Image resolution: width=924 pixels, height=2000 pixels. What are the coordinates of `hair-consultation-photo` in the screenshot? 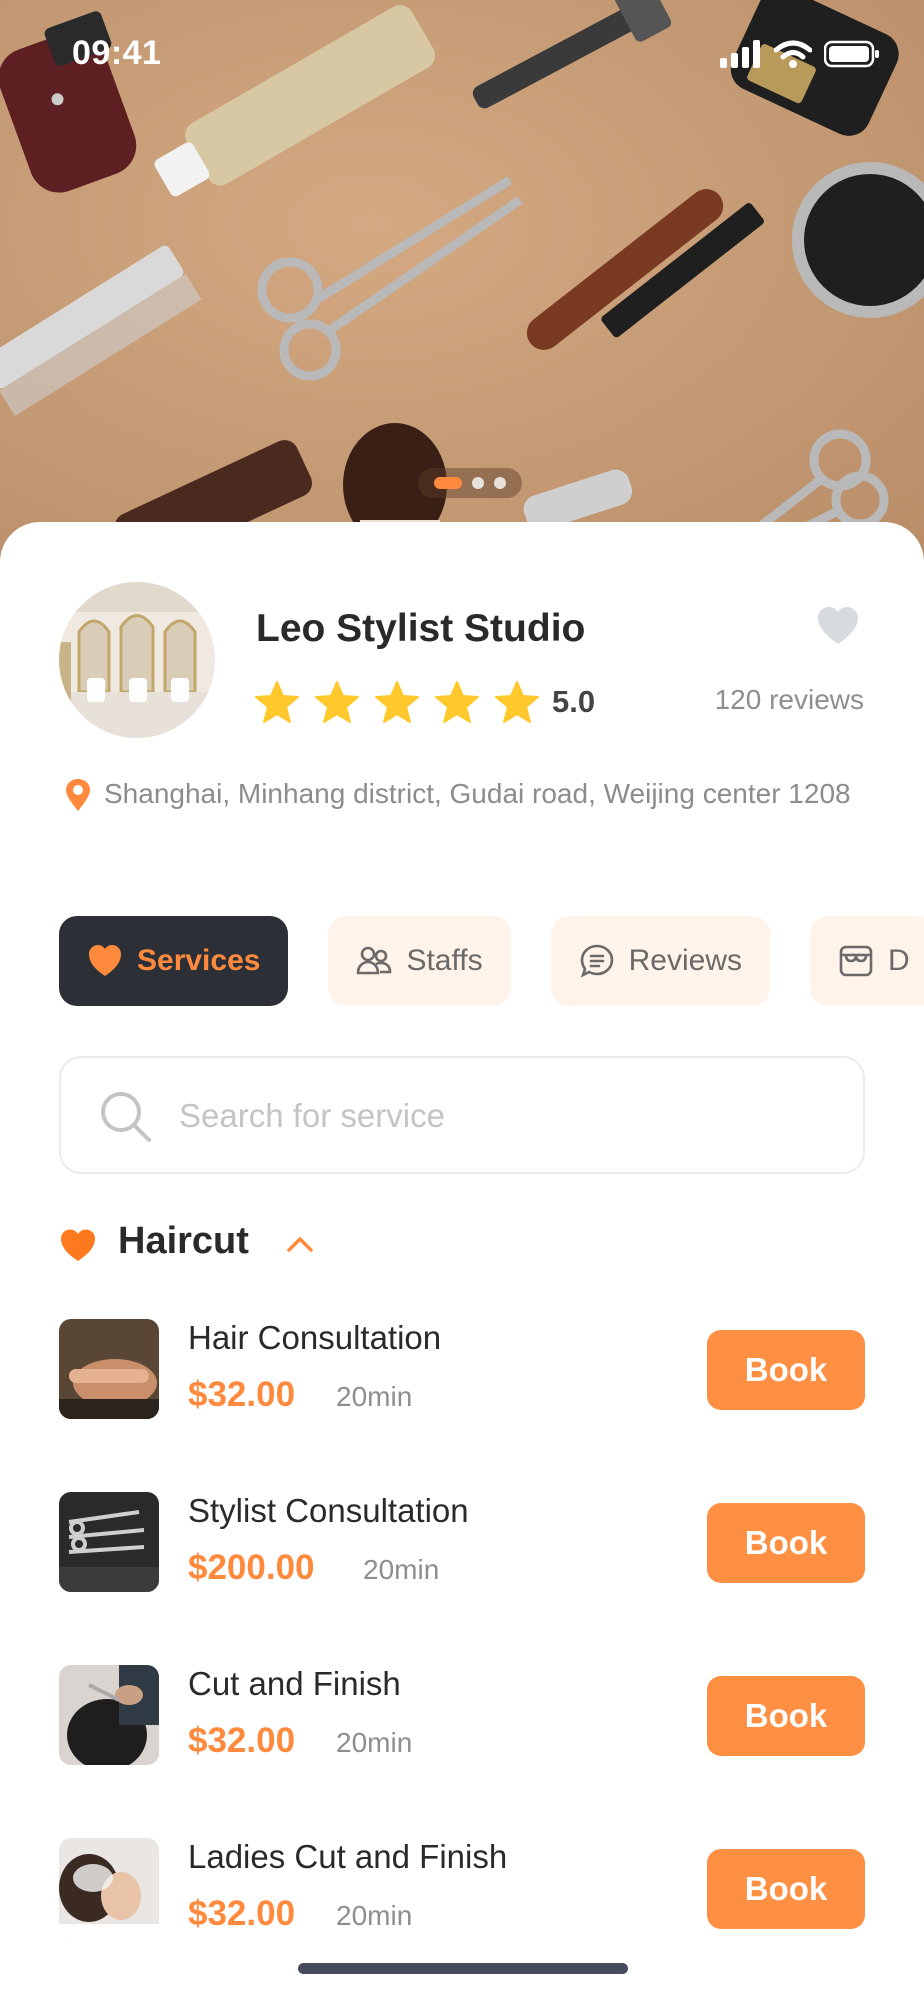 It's located at (109, 1369).